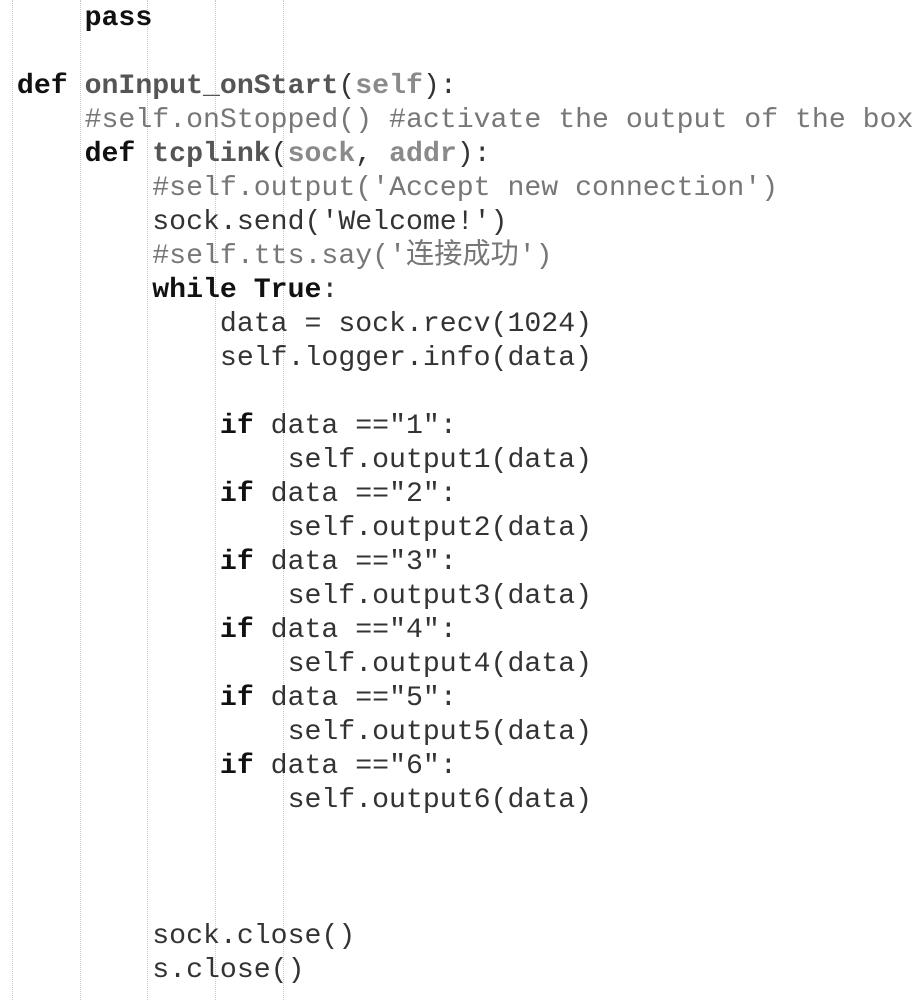 The image size is (924, 1000). Describe the element at coordinates (355, 630) in the screenshot. I see `code-token: data =="4":` at that location.